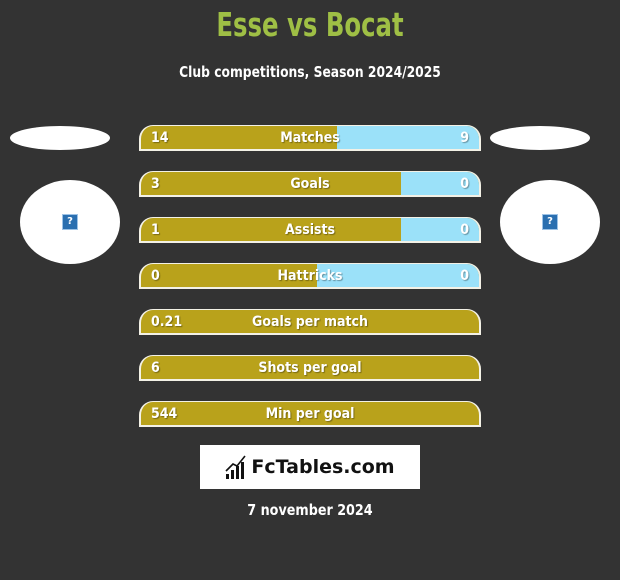  I want to click on left-team-name-oval, so click(60, 138).